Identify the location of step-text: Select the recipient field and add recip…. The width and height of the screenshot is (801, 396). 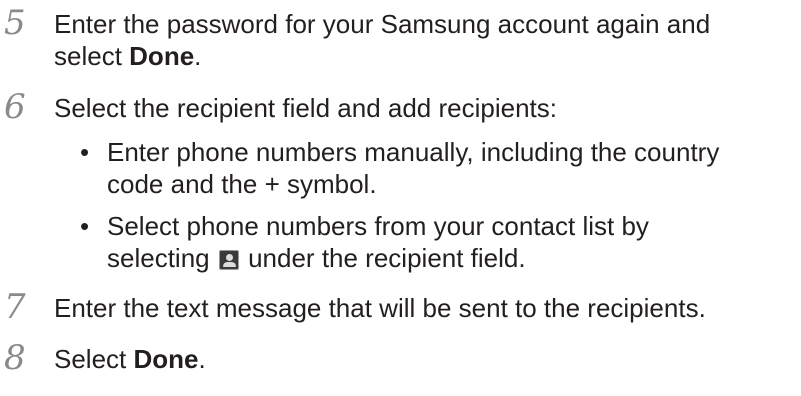
(425, 108).